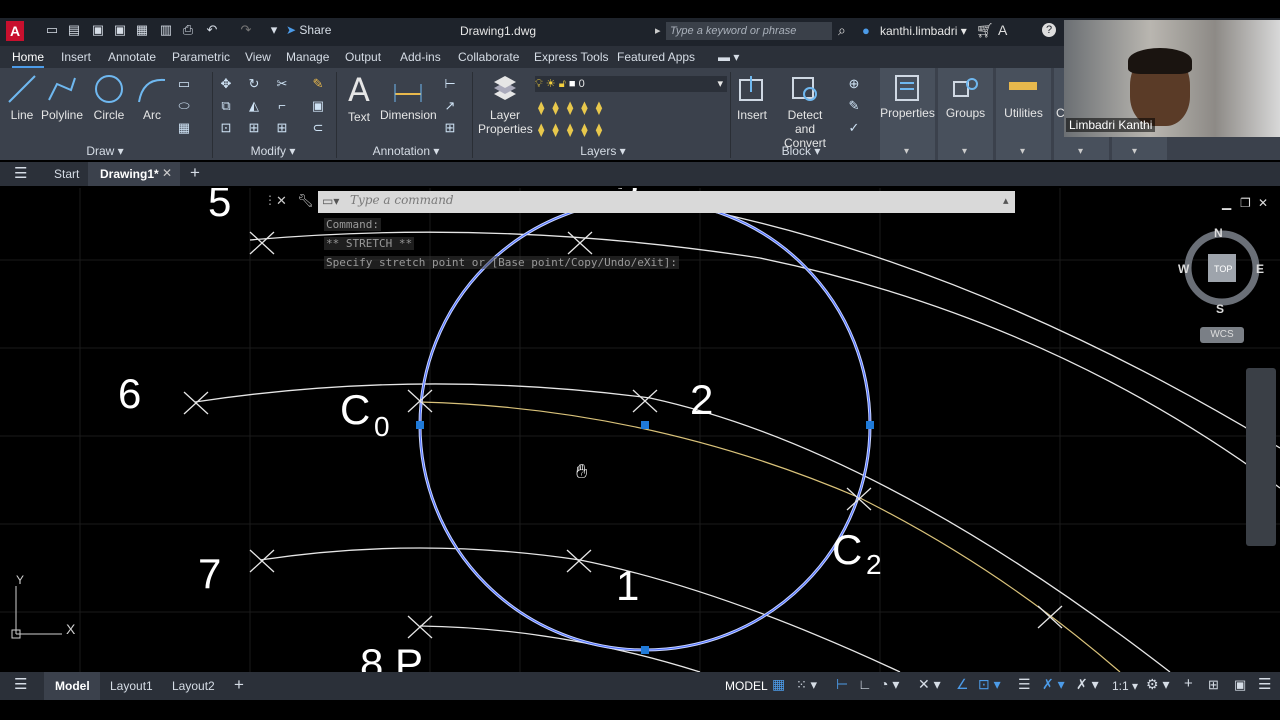  What do you see at coordinates (120, 30) in the screenshot?
I see `save-as-icon: ▣` at bounding box center [120, 30].